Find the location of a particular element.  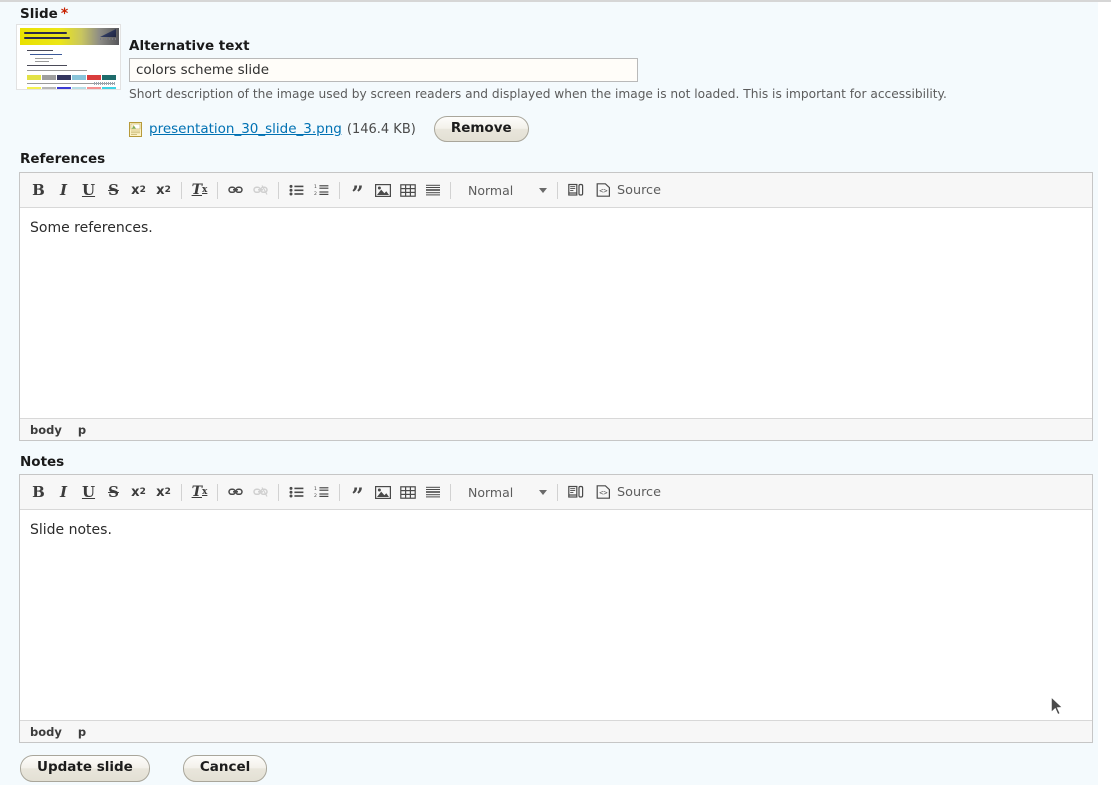

references-elements-path: body p is located at coordinates (556, 429).